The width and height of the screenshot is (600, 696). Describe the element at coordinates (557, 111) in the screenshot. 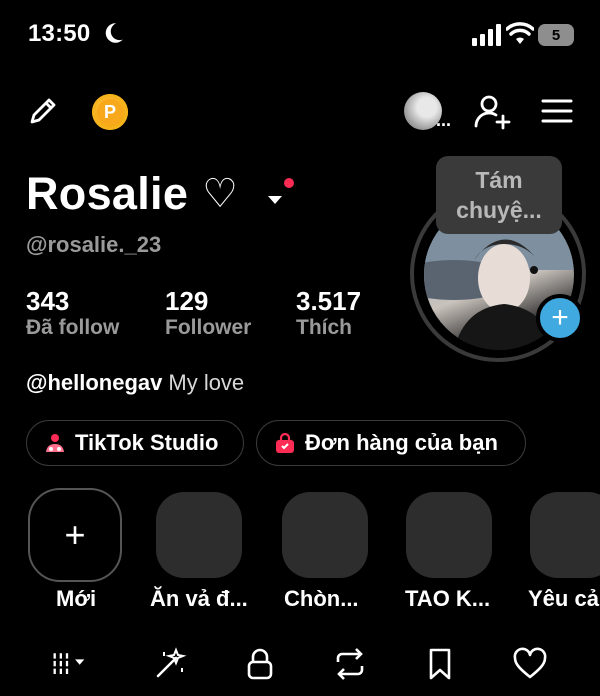

I see `menu-icon` at that location.